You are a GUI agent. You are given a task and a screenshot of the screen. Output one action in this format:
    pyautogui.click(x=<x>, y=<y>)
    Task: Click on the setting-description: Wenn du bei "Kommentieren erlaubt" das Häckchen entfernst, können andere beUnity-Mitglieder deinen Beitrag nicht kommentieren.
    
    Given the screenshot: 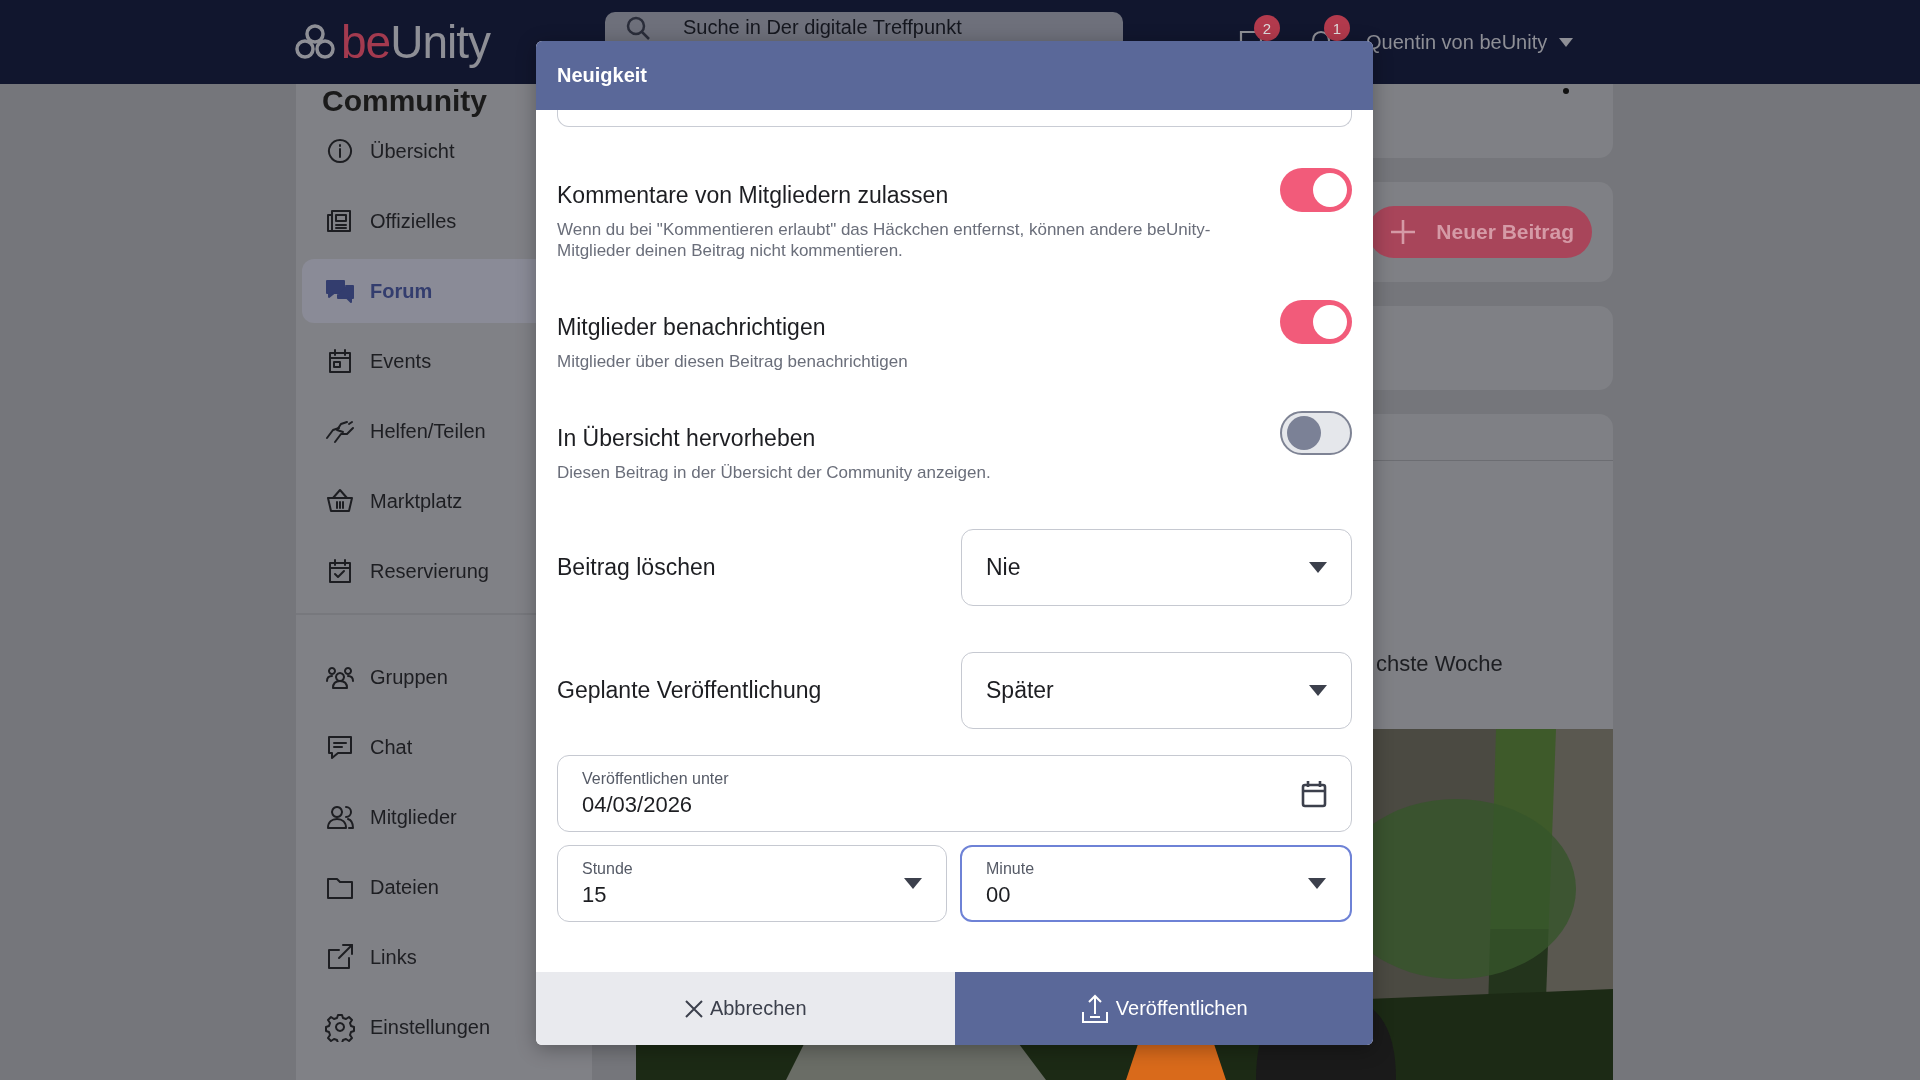 What is the action you would take?
    pyautogui.click(x=884, y=240)
    